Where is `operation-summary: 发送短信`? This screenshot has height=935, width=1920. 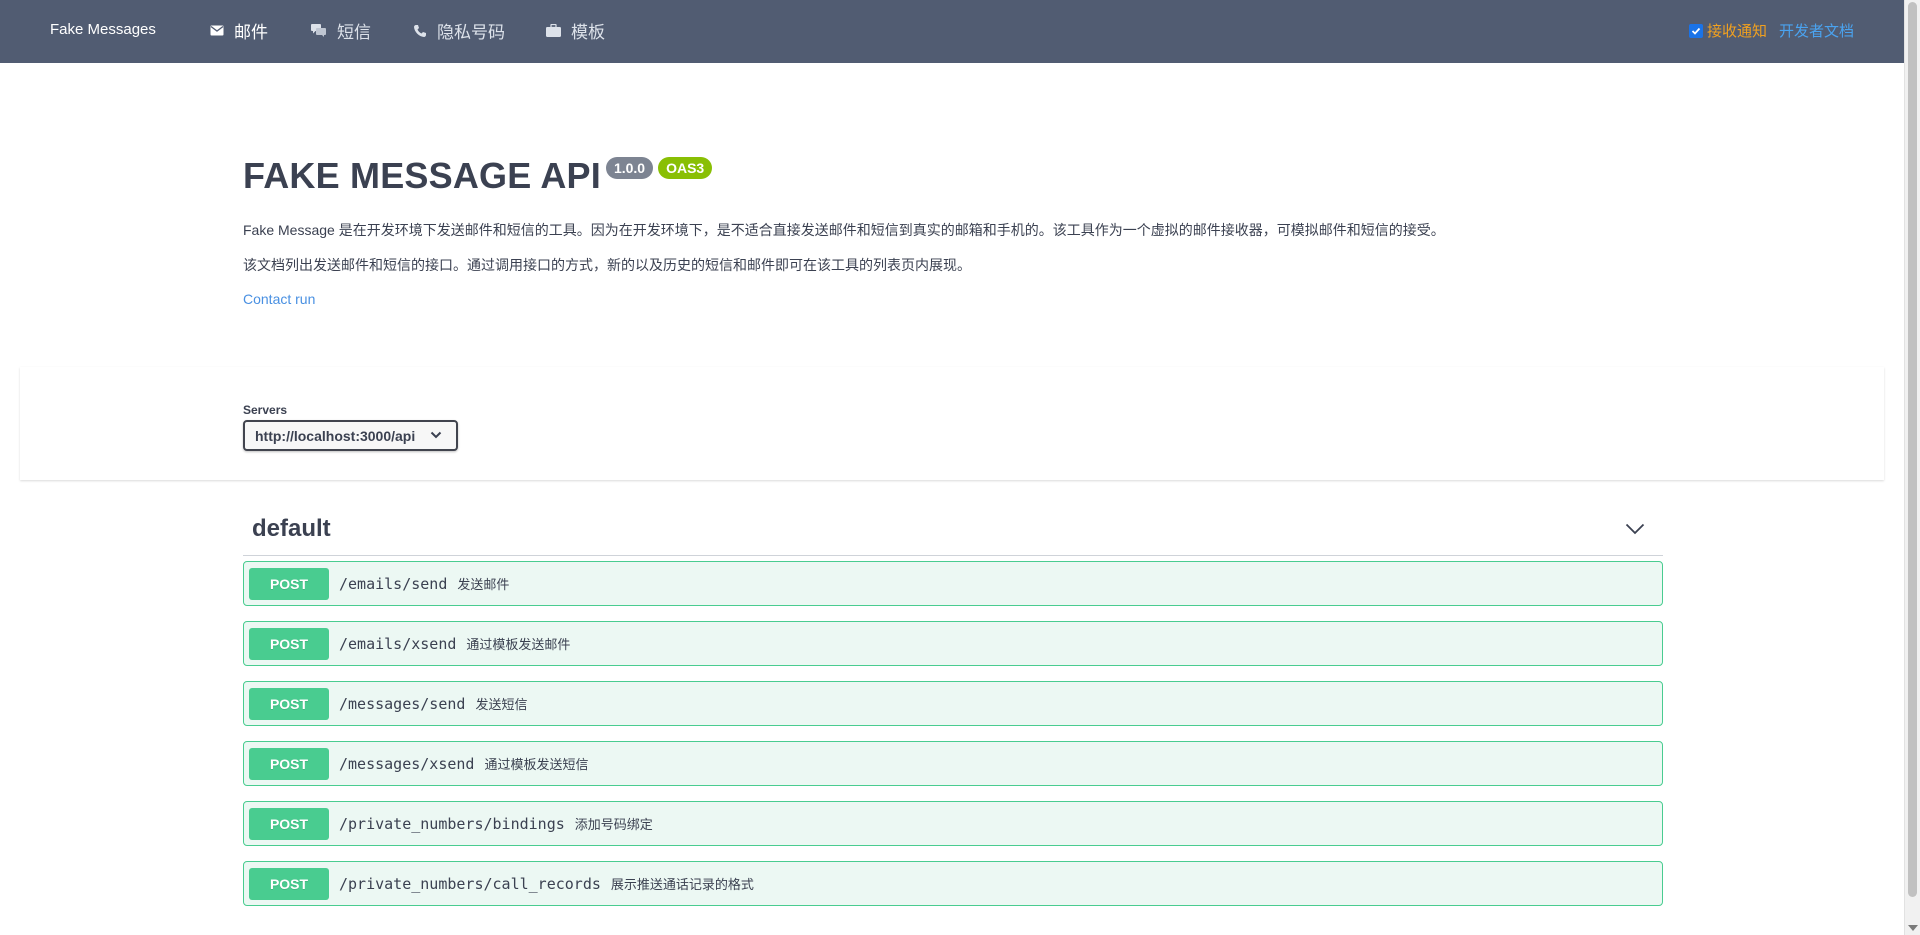 operation-summary: 发送短信 is located at coordinates (501, 704).